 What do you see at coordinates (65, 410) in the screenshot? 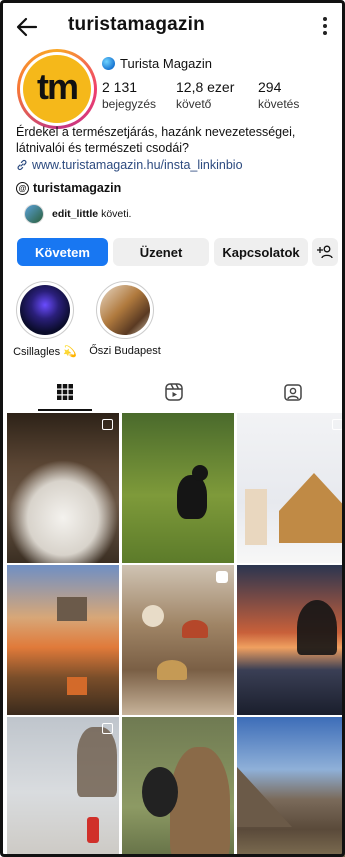
I see `active-tab-indicator` at bounding box center [65, 410].